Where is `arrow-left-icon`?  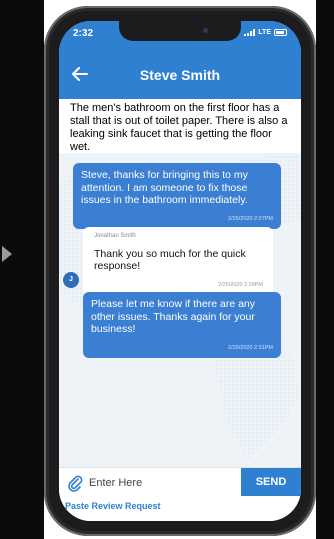
arrow-left-icon is located at coordinates (80, 74).